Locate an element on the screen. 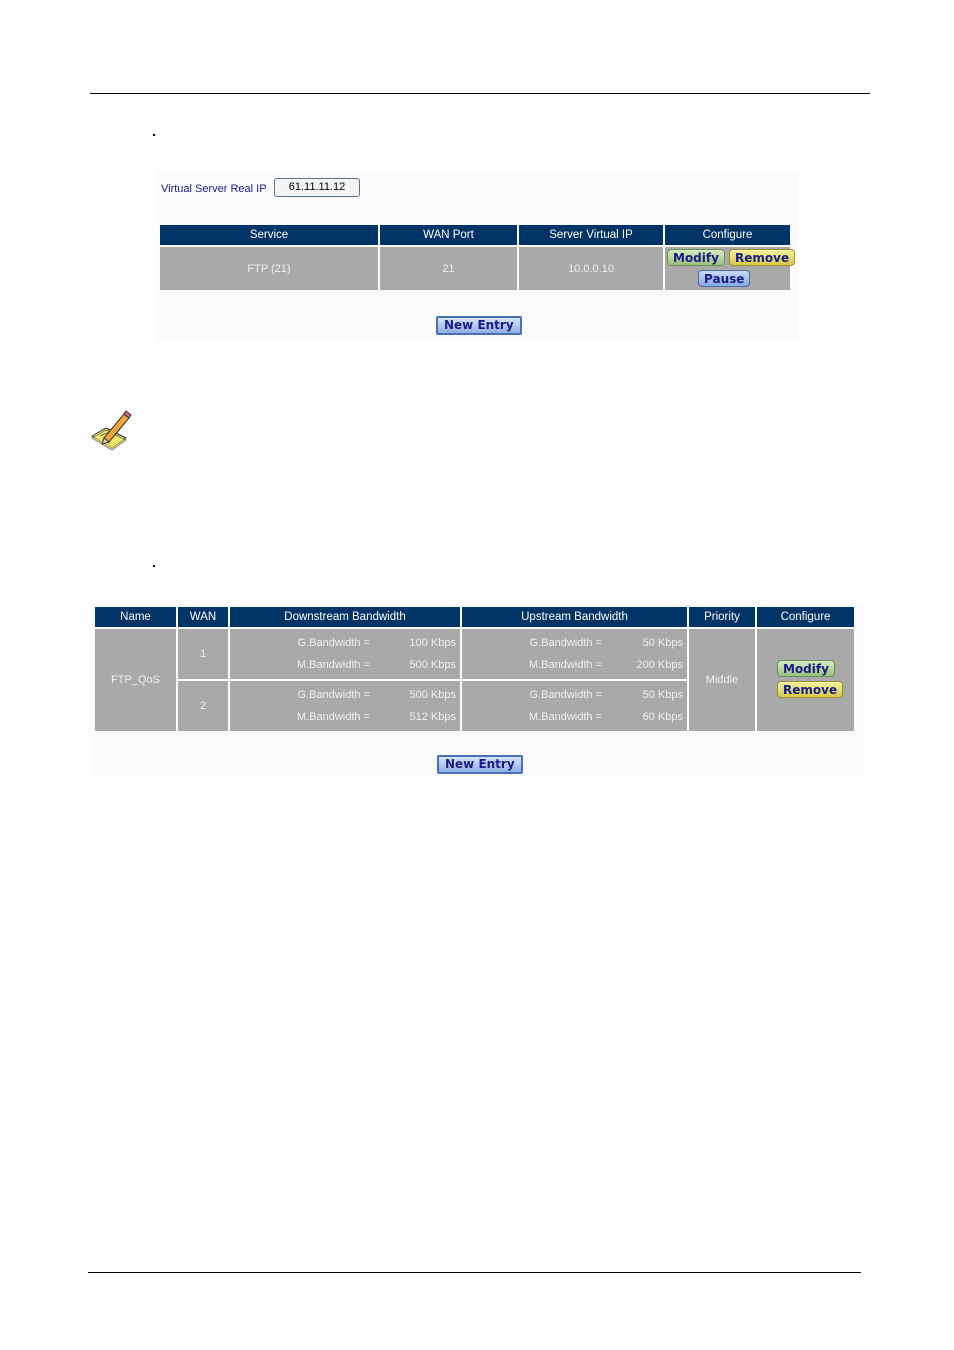 Image resolution: width=954 pixels, height=1350 pixels. m-bandwidth-value: 500 Kbps is located at coordinates (432, 665).